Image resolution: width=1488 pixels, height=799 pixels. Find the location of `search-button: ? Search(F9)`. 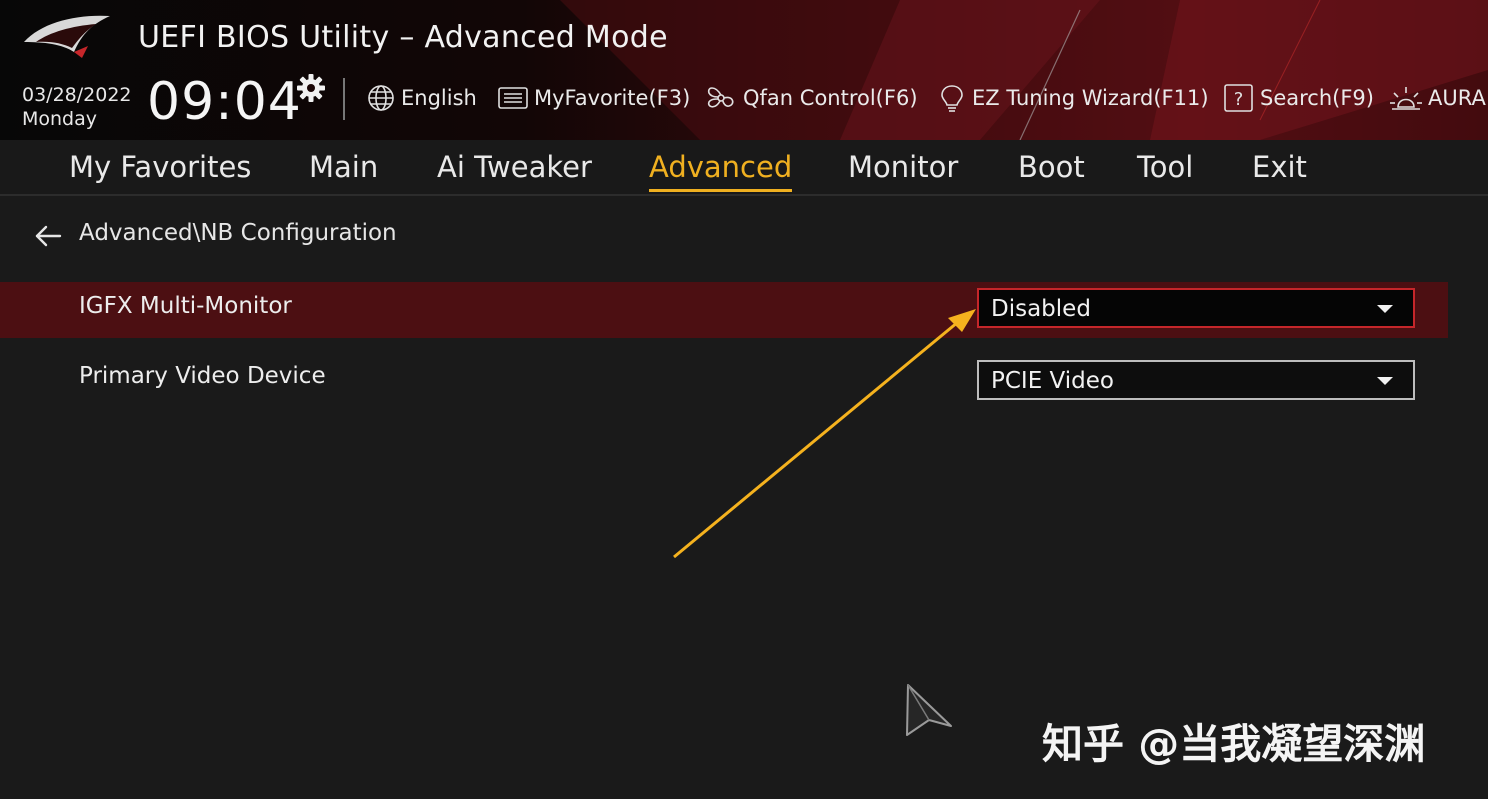

search-button: ? Search(F9) is located at coordinates (1298, 98).